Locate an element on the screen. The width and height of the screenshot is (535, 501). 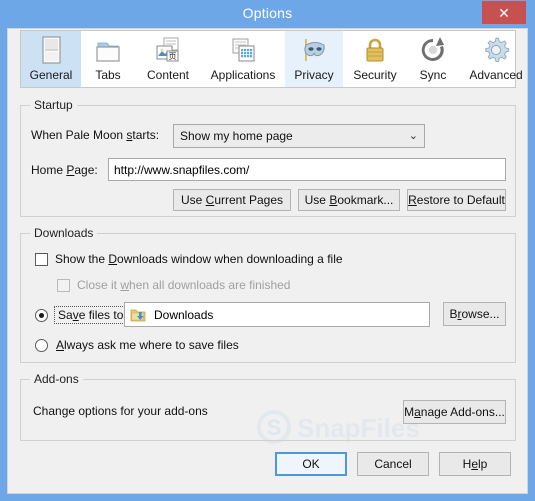
home-page-value: http://www.snapfiles.com/ is located at coordinates (182, 169).